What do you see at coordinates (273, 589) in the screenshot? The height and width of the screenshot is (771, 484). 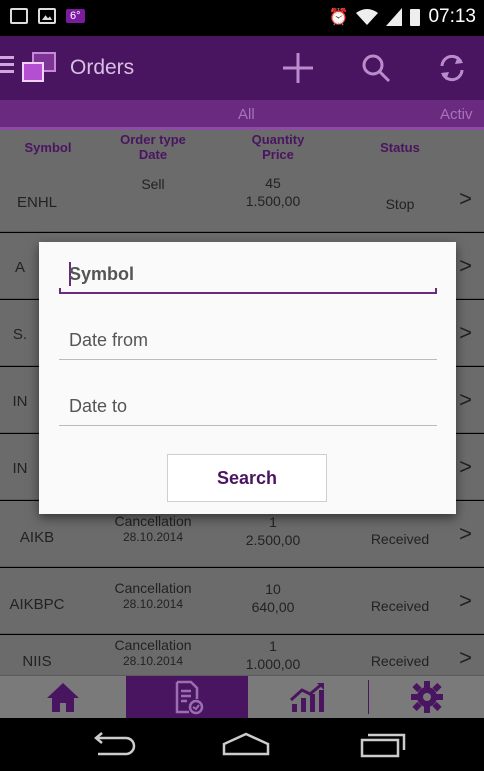 I see `row-quantity: 10` at bounding box center [273, 589].